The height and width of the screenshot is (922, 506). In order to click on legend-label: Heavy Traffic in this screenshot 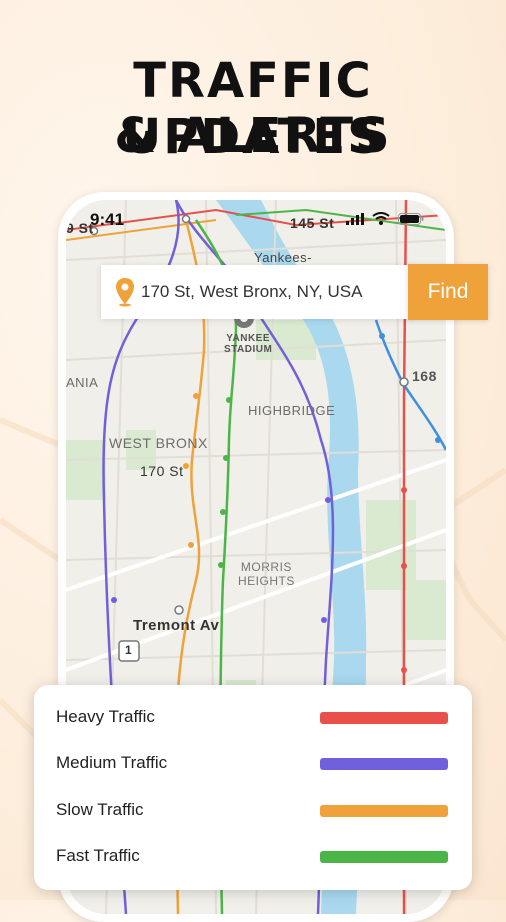, I will do `click(105, 716)`.